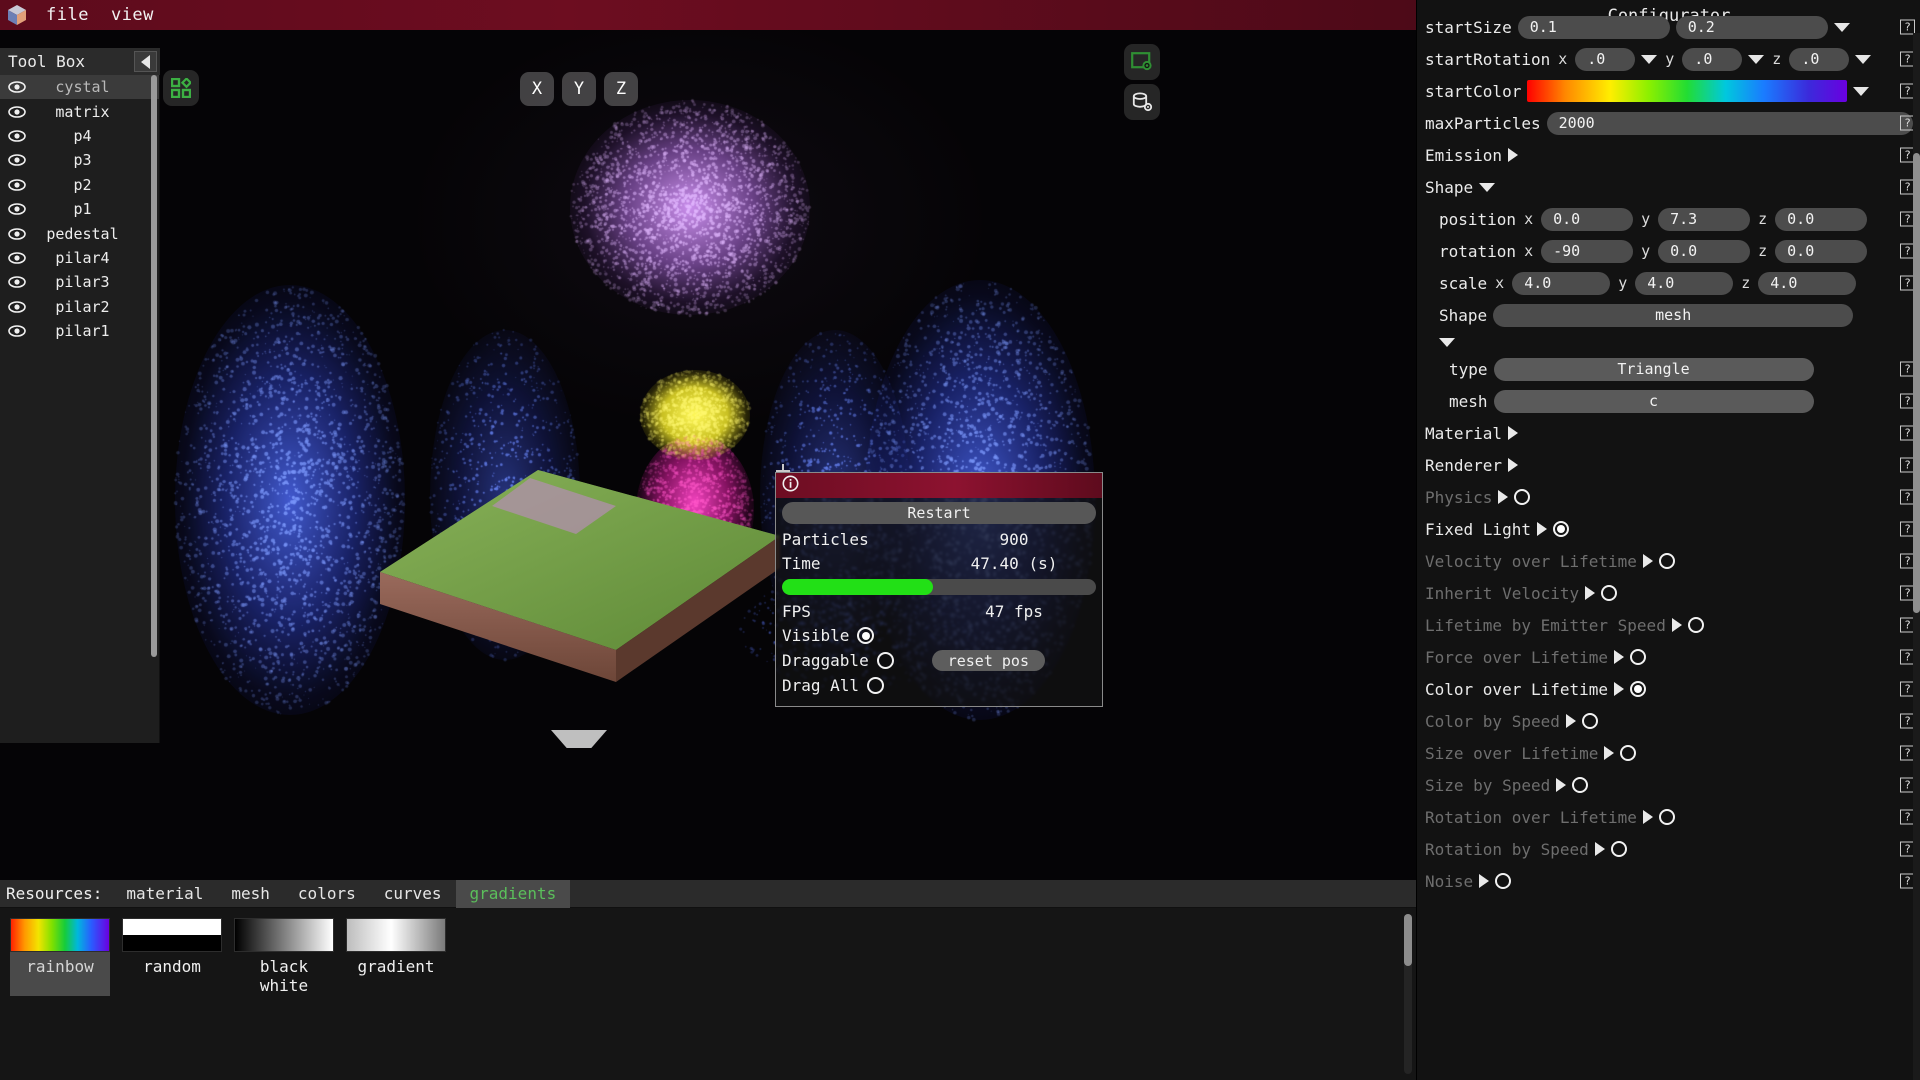 This screenshot has height=1080, width=1920. Describe the element at coordinates (172, 957) in the screenshot. I see `resource-swatch-random: random` at that location.